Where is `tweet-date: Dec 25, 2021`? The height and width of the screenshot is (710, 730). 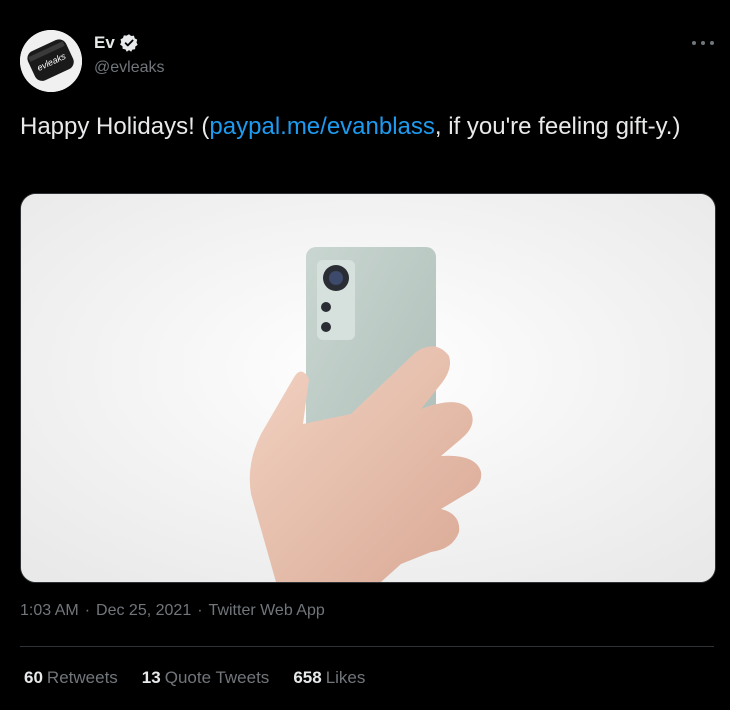
tweet-date: Dec 25, 2021 is located at coordinates (143, 611).